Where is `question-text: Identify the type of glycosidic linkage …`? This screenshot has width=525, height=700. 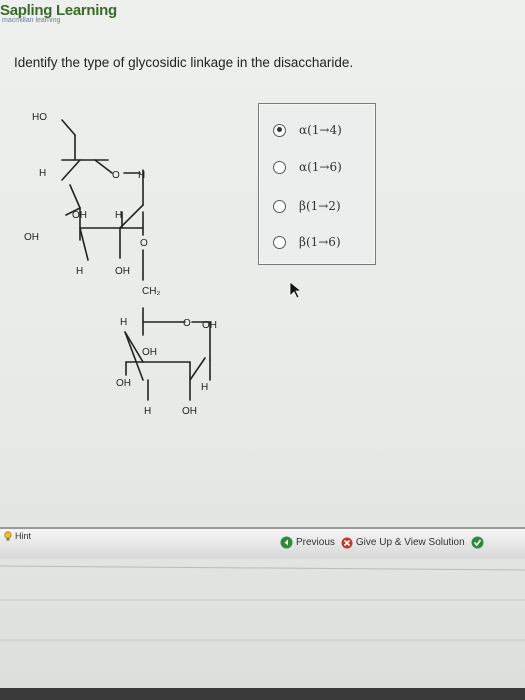
question-text: Identify the type of glycosidic linkage … is located at coordinates (184, 62).